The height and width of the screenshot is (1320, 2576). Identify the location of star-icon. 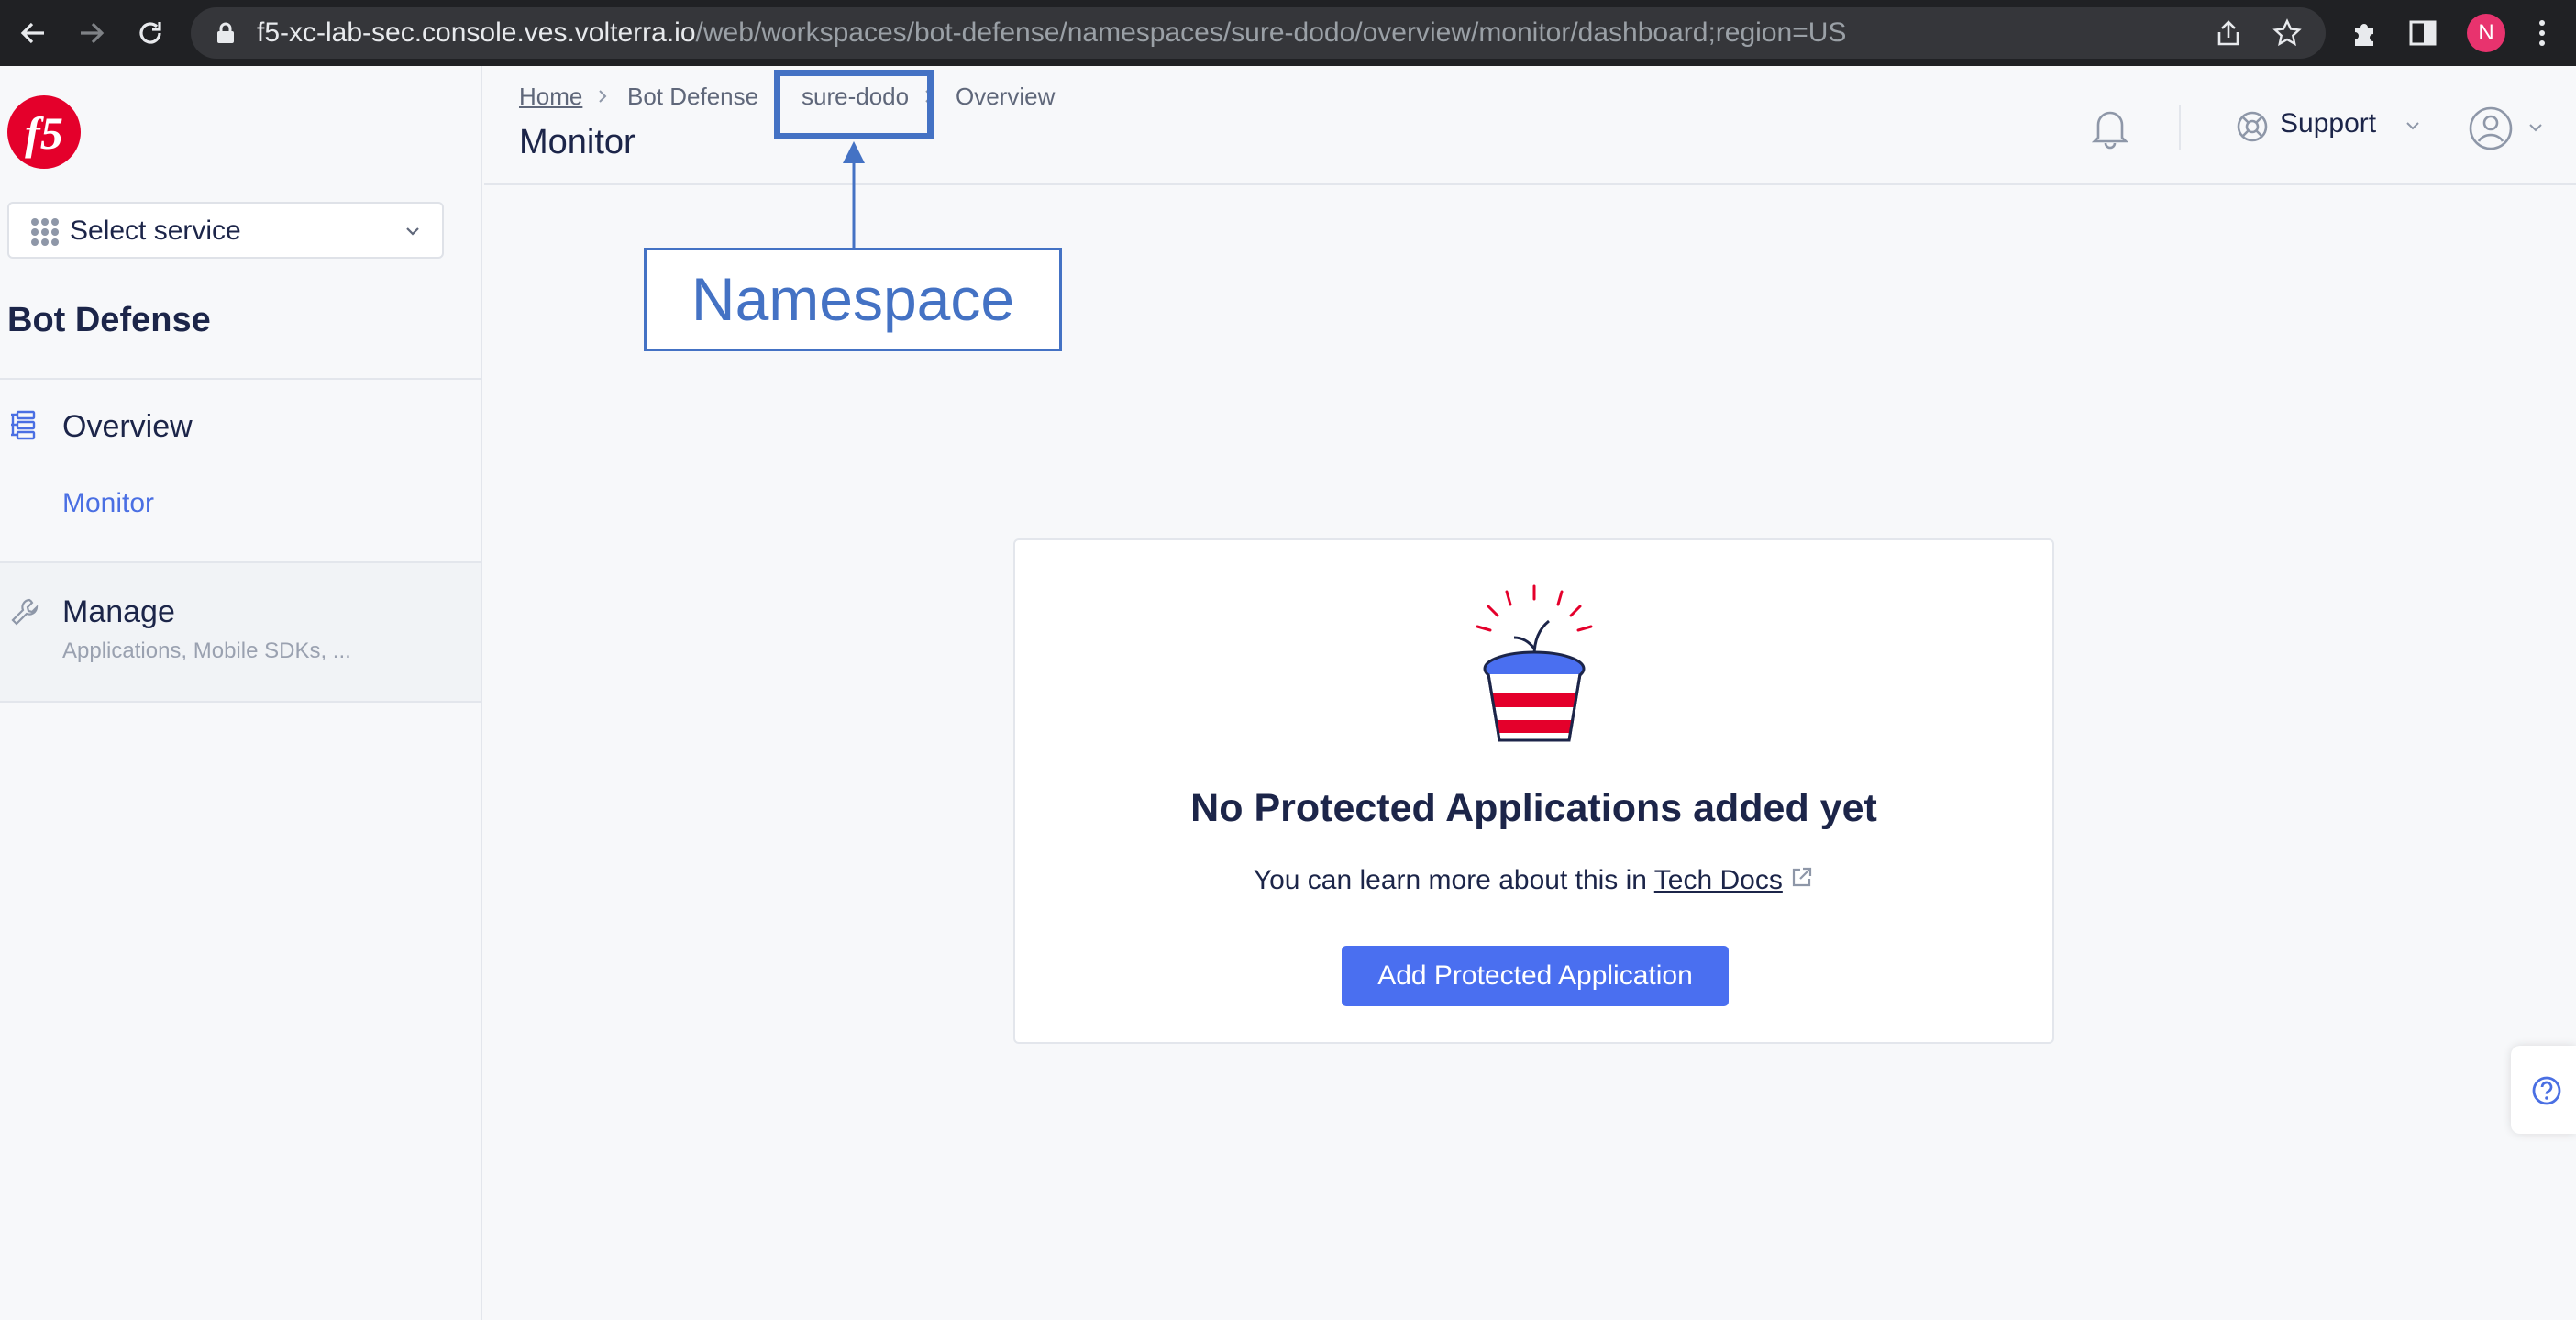
(2287, 33).